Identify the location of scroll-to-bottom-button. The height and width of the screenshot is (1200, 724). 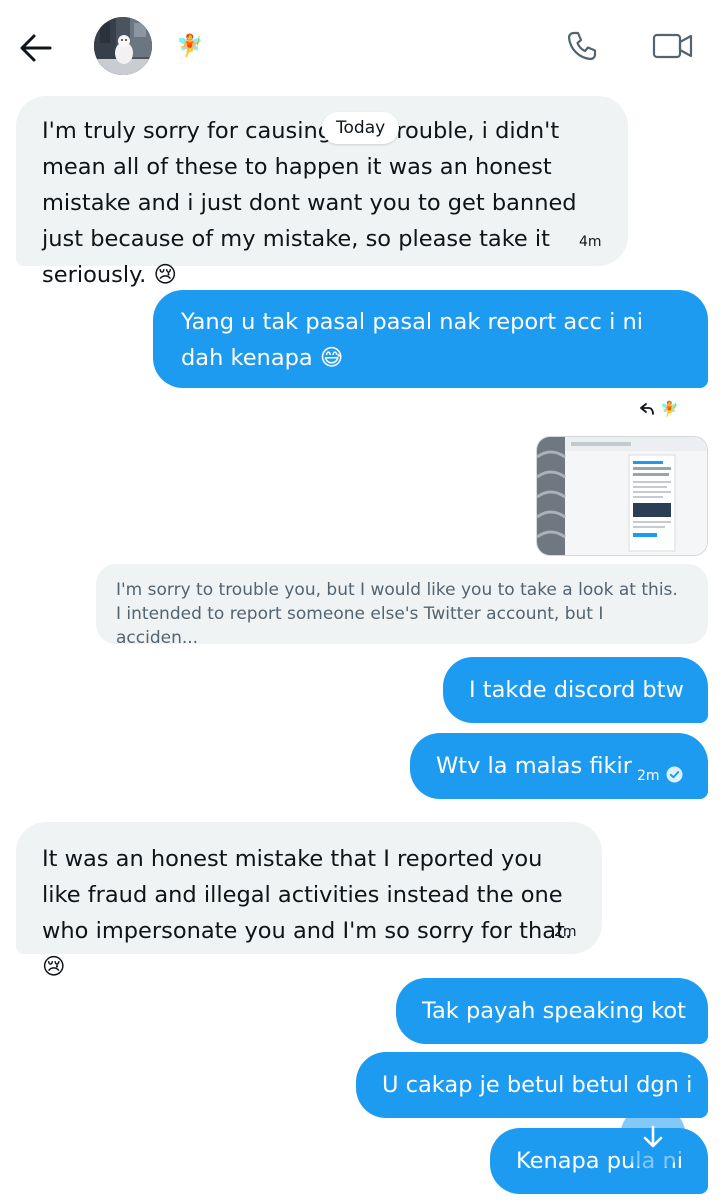
(653, 1137).